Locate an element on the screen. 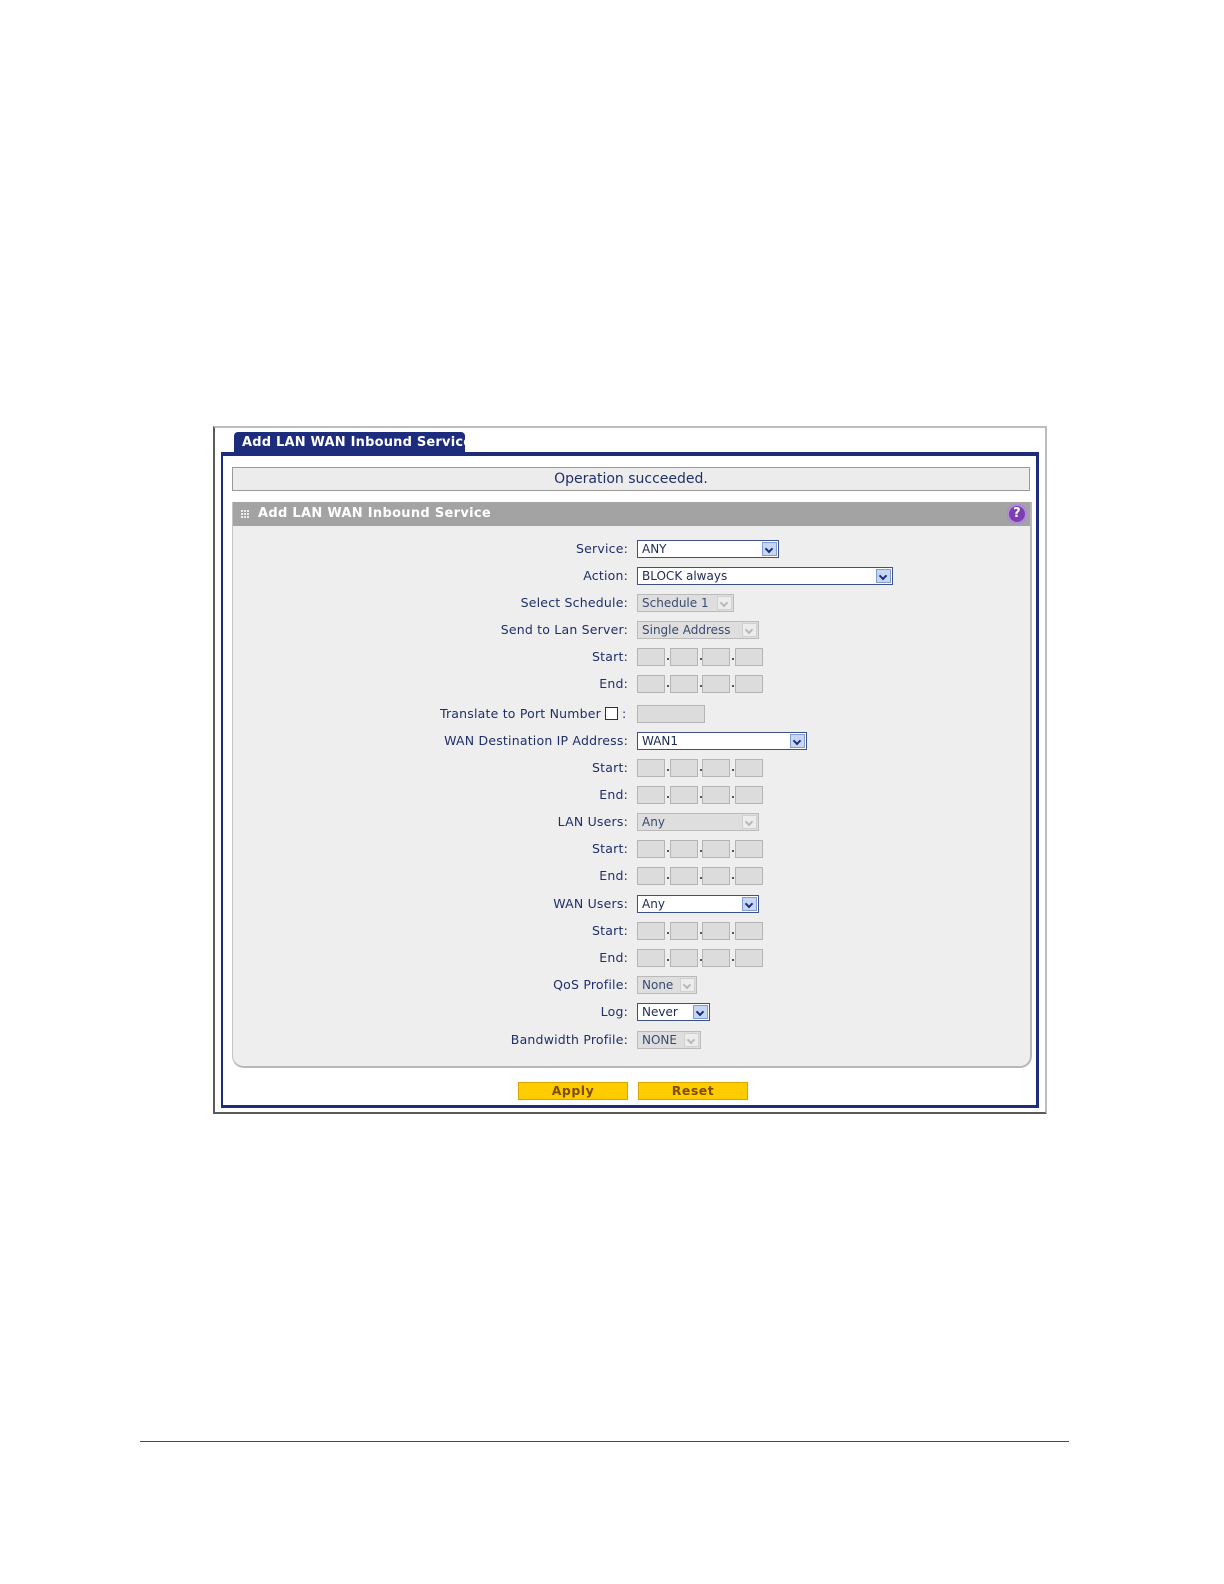 This screenshot has width=1224, height=1584. row-translate-port: Translate to Port Number : is located at coordinates (633, 714).